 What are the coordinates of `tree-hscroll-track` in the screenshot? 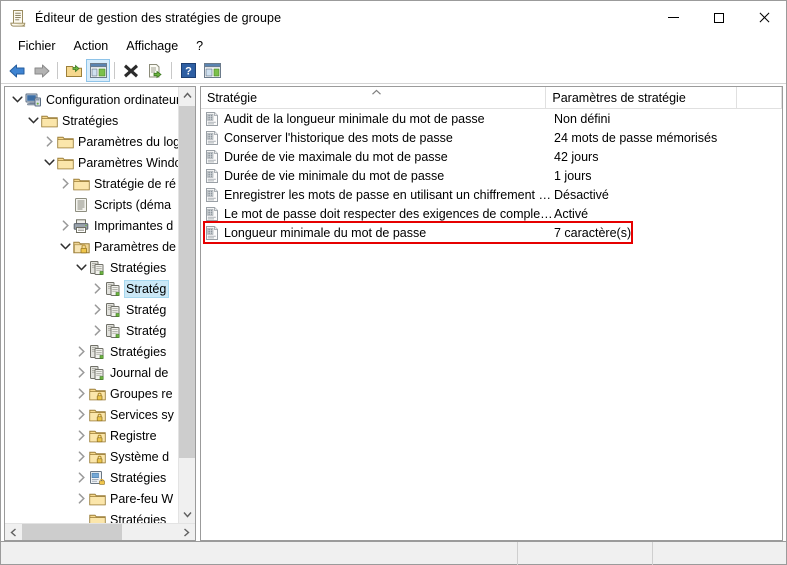 It's located at (100, 531).